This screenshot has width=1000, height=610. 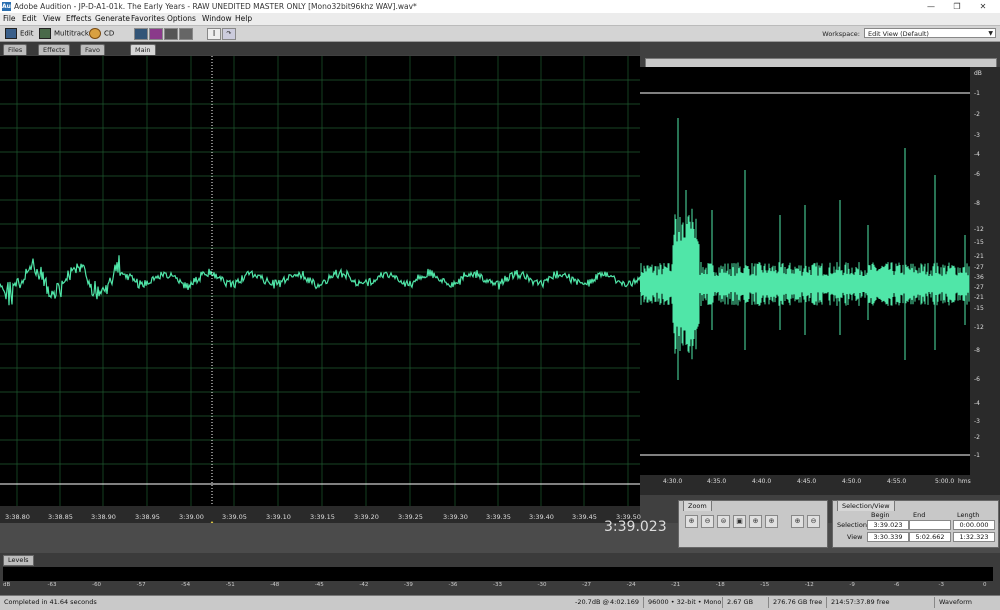 I want to click on status-format: 96000 • 32-bit • Mono, so click(x=685, y=602).